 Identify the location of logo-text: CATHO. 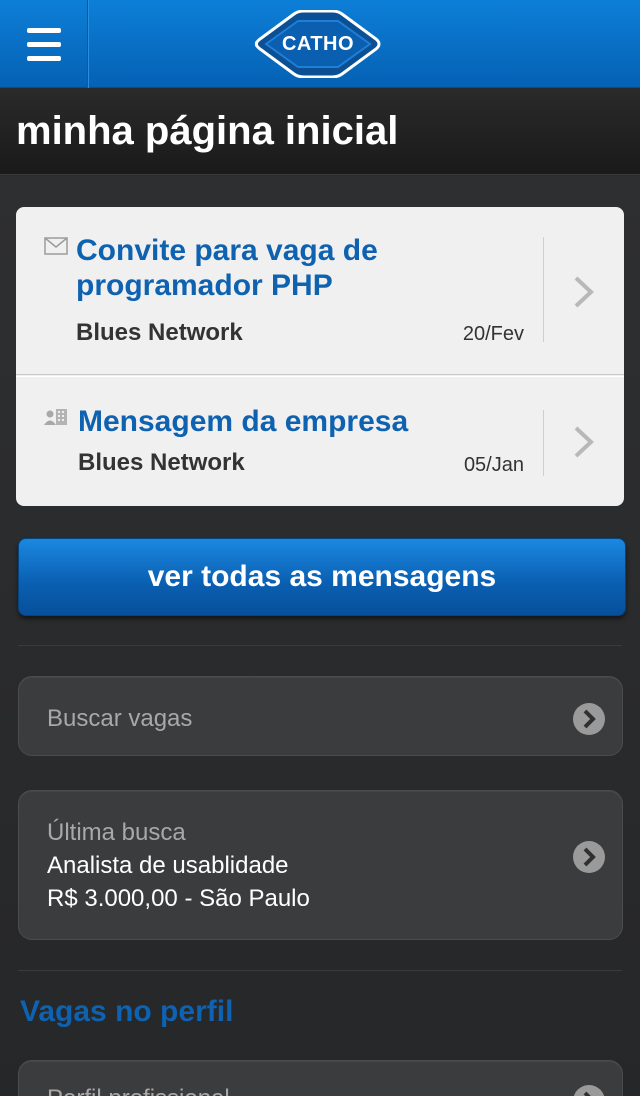
(318, 44).